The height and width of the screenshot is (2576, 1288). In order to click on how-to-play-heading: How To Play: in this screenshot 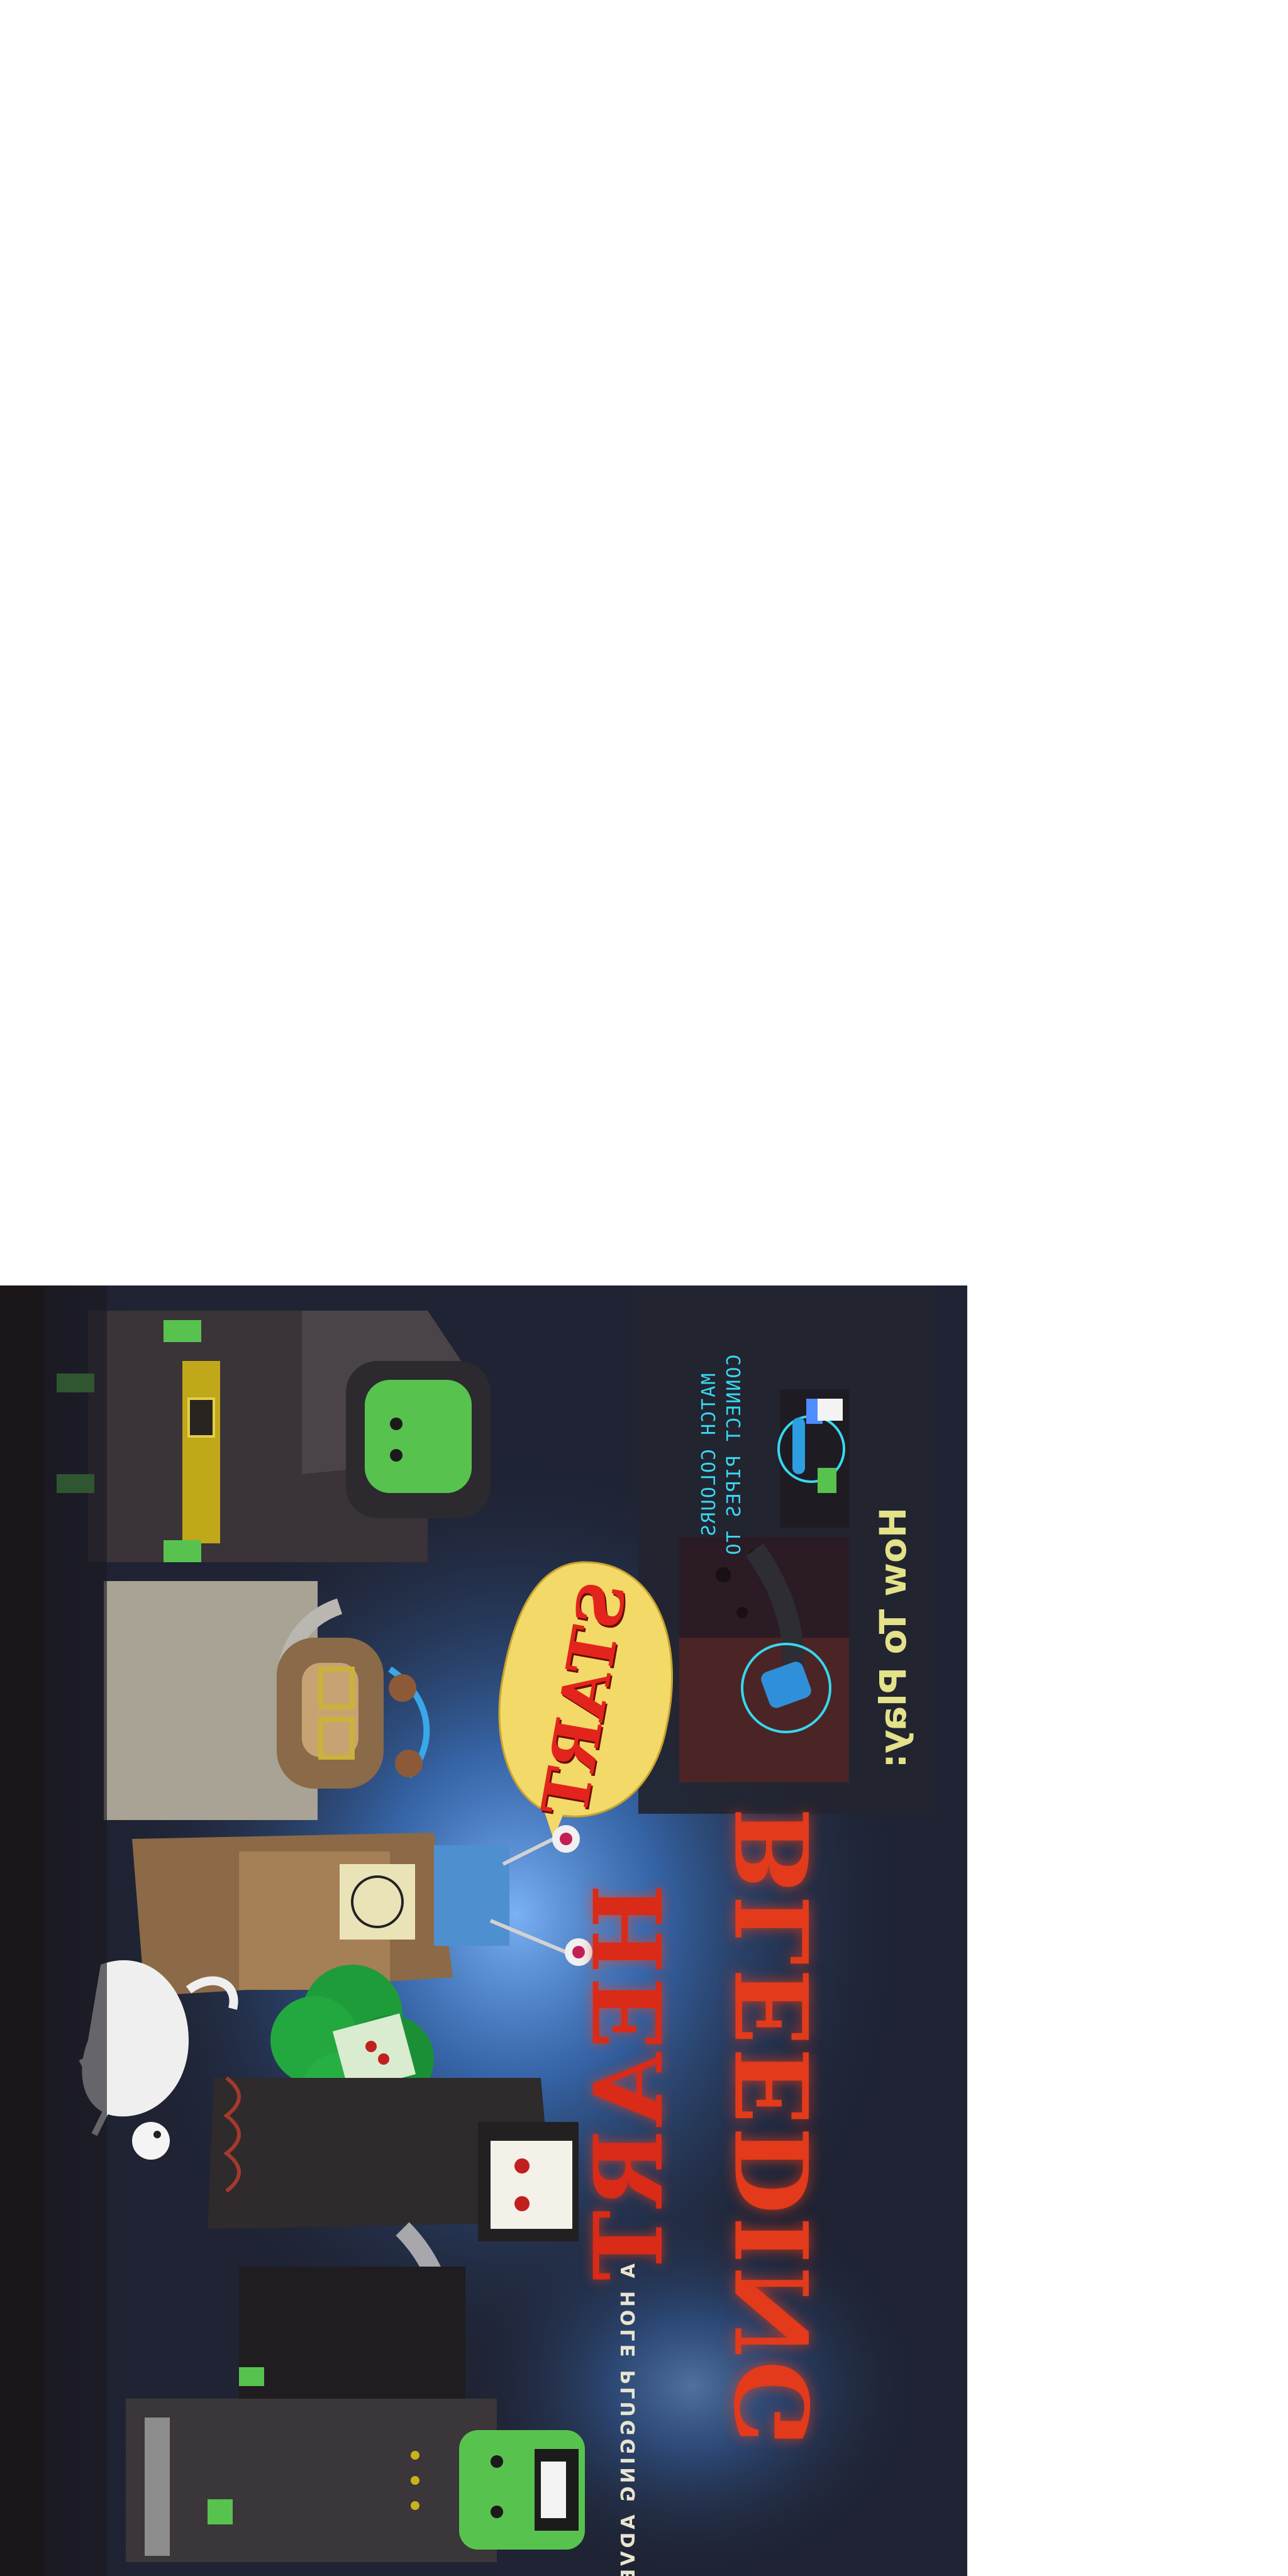, I will do `click(893, 1637)`.